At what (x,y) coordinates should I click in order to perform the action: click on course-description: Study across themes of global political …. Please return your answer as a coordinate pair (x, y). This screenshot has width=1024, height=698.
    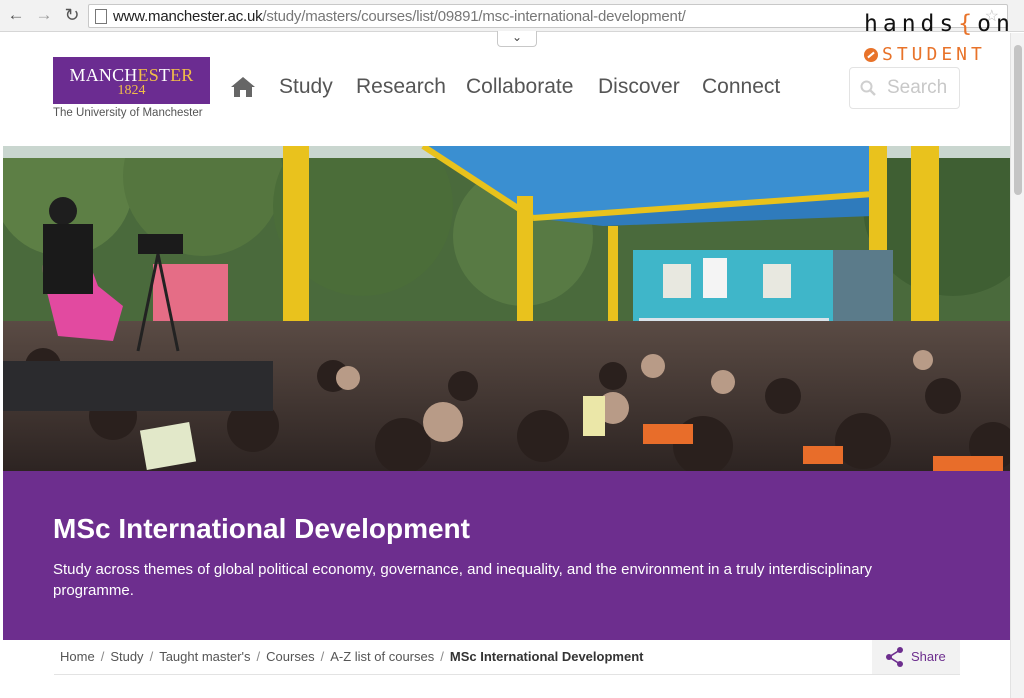
    Looking at the image, I should click on (463, 580).